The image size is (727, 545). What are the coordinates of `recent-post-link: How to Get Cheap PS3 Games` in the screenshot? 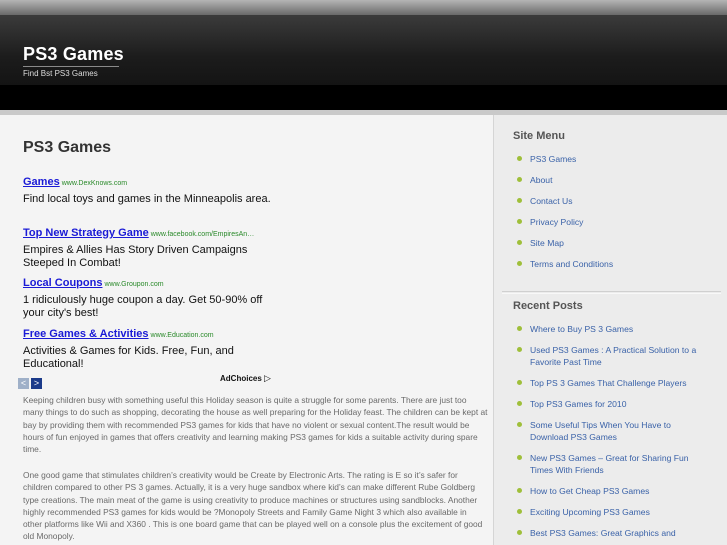 It's located at (613, 491).